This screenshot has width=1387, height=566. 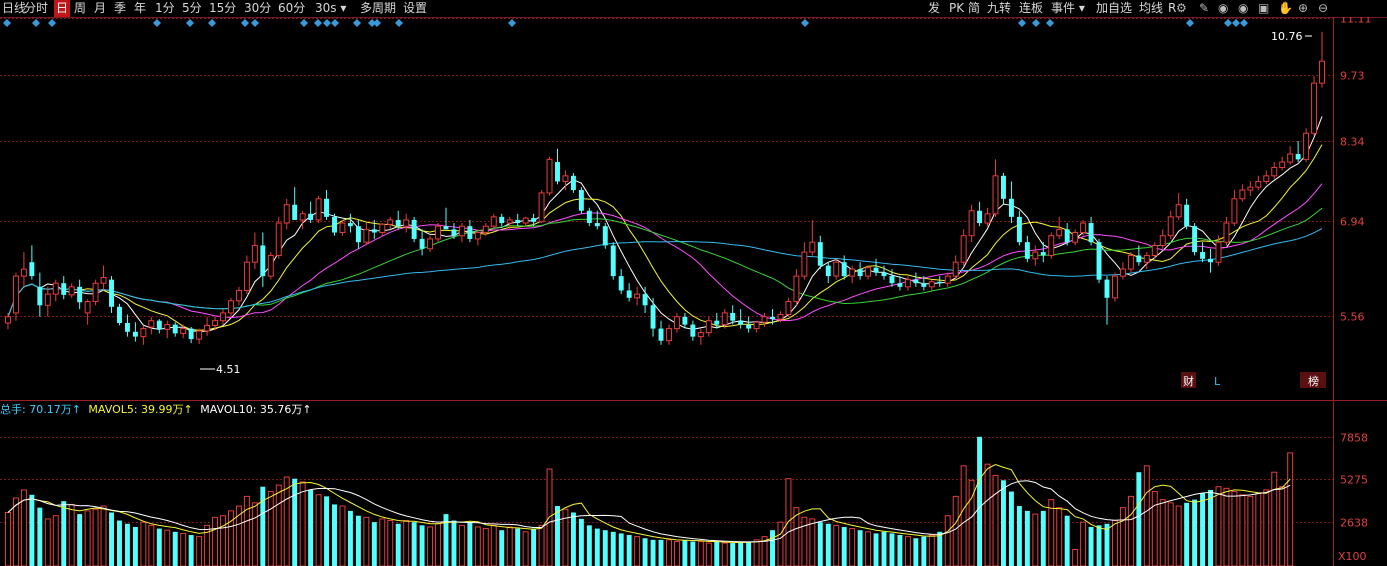 I want to click on badge-bang: 榜, so click(x=1313, y=381).